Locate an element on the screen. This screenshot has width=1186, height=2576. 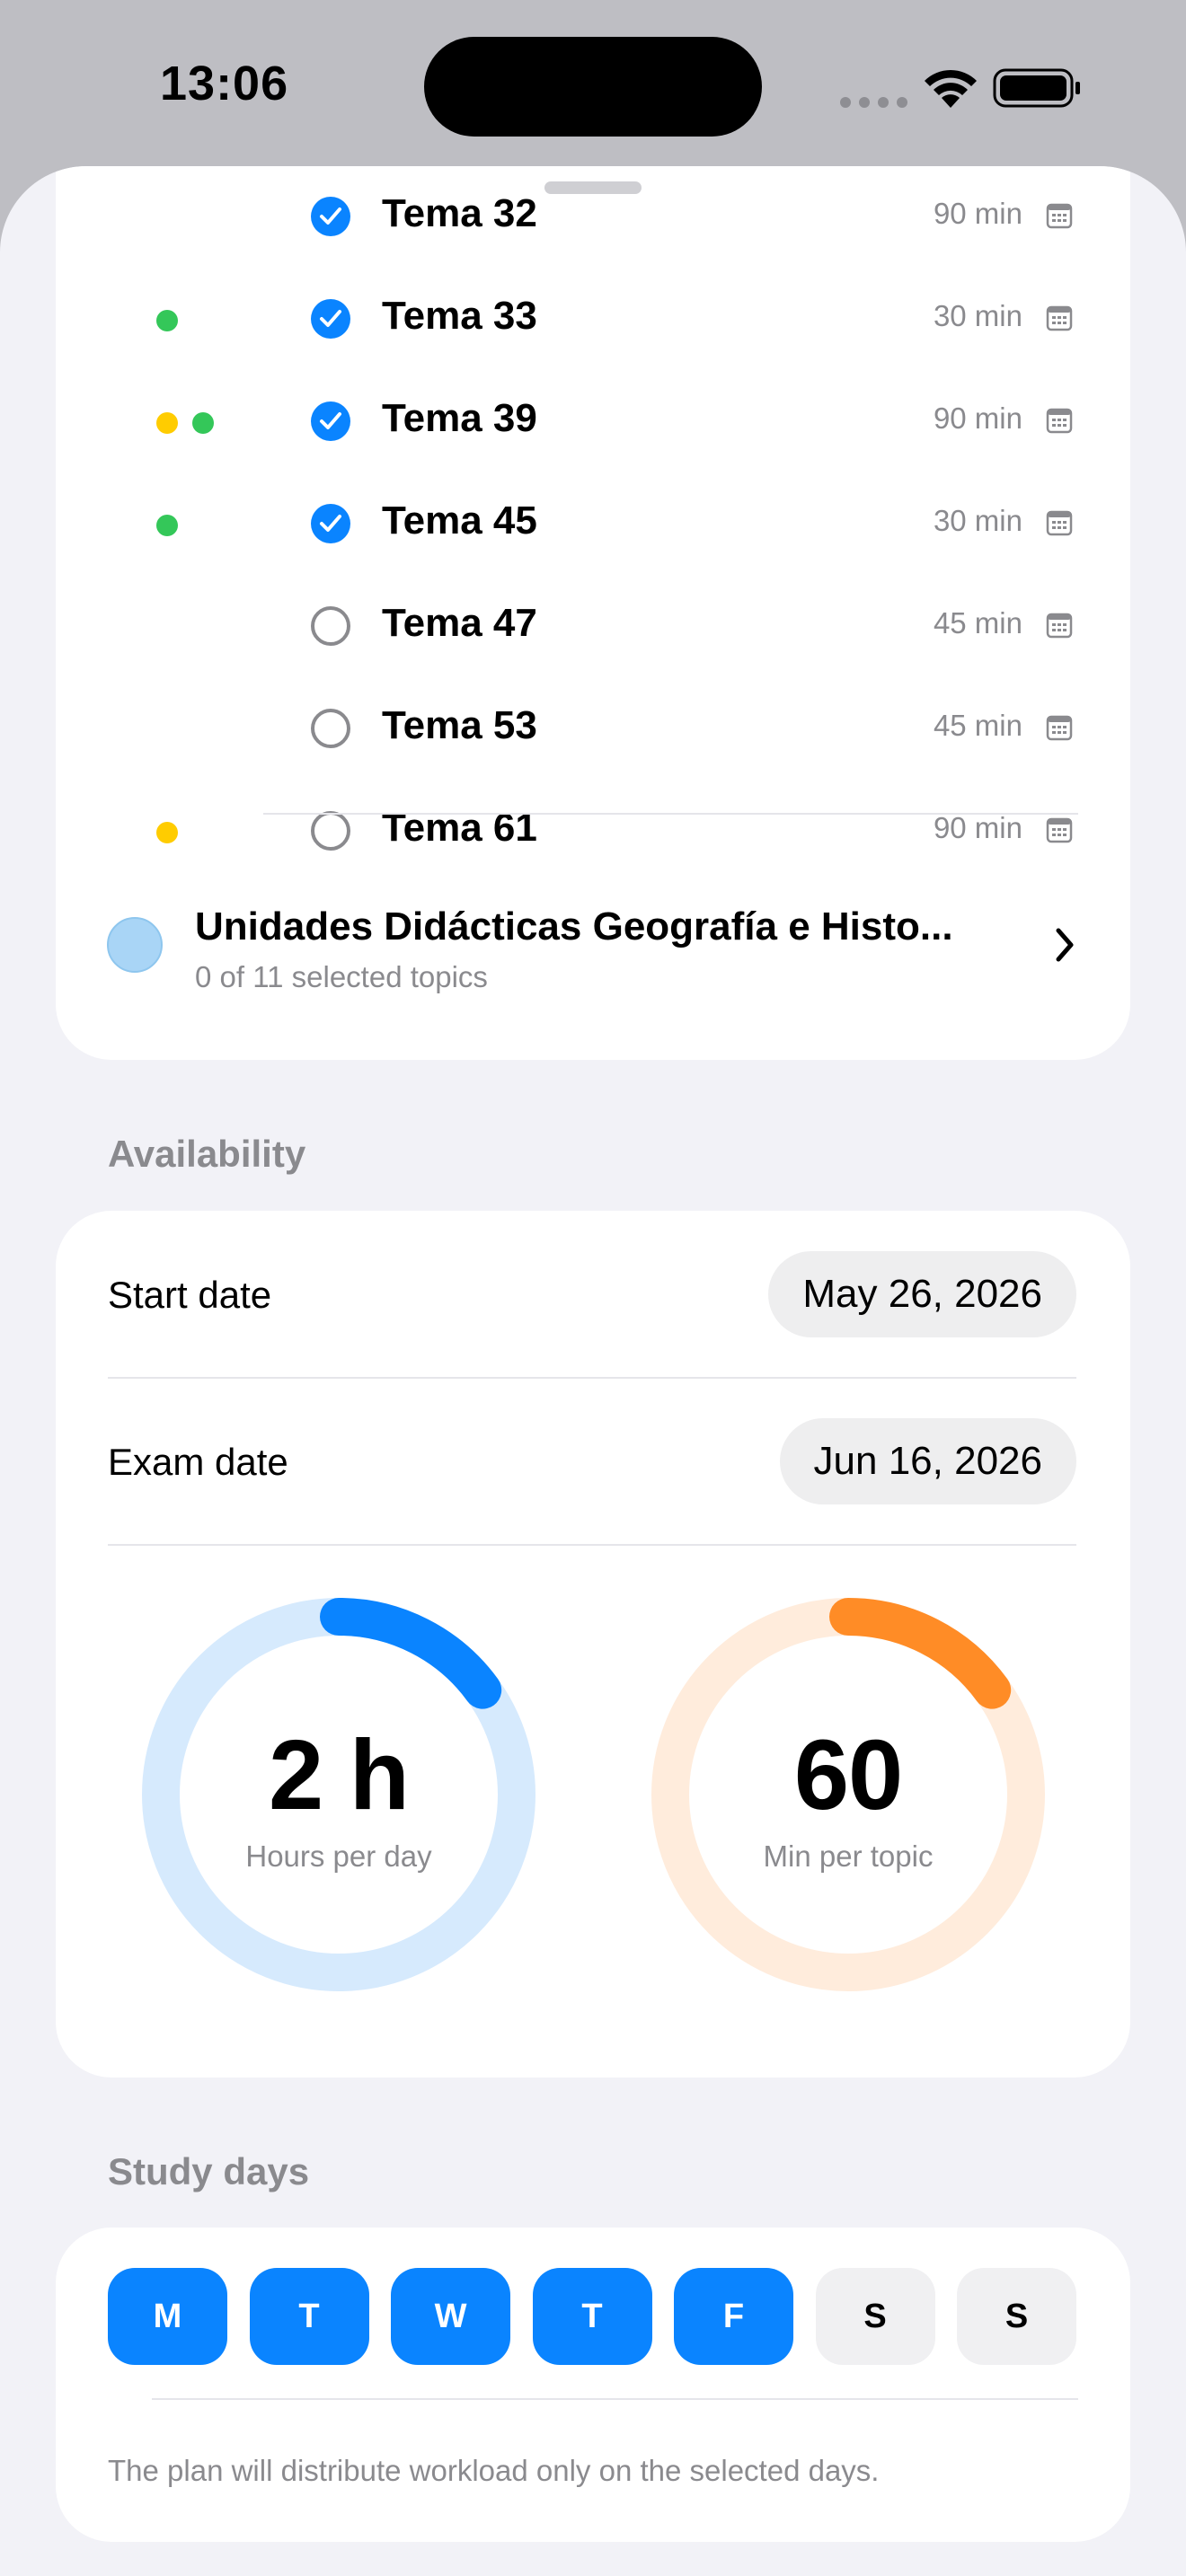
row-divider is located at coordinates (592, 1545).